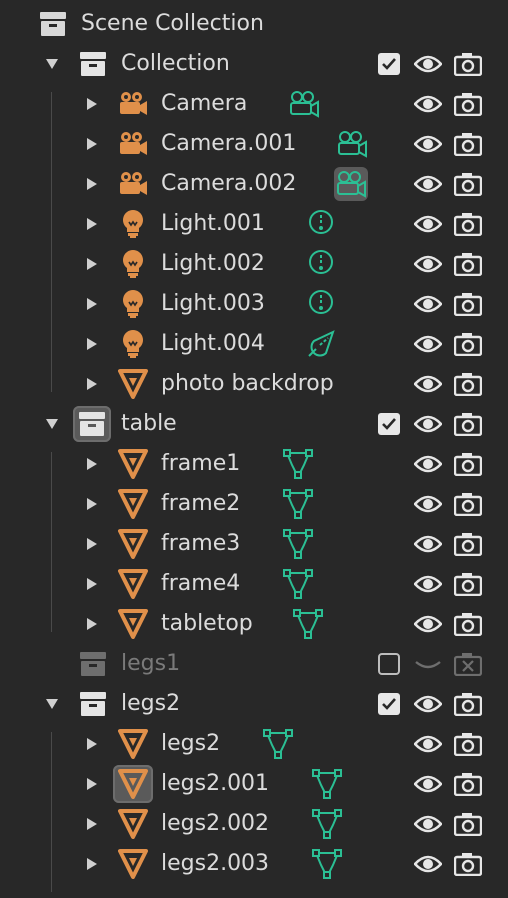 Image resolution: width=508 pixels, height=898 pixels. Describe the element at coordinates (254, 824) in the screenshot. I see `outliner-item-legs2-002: legs2.002` at that location.